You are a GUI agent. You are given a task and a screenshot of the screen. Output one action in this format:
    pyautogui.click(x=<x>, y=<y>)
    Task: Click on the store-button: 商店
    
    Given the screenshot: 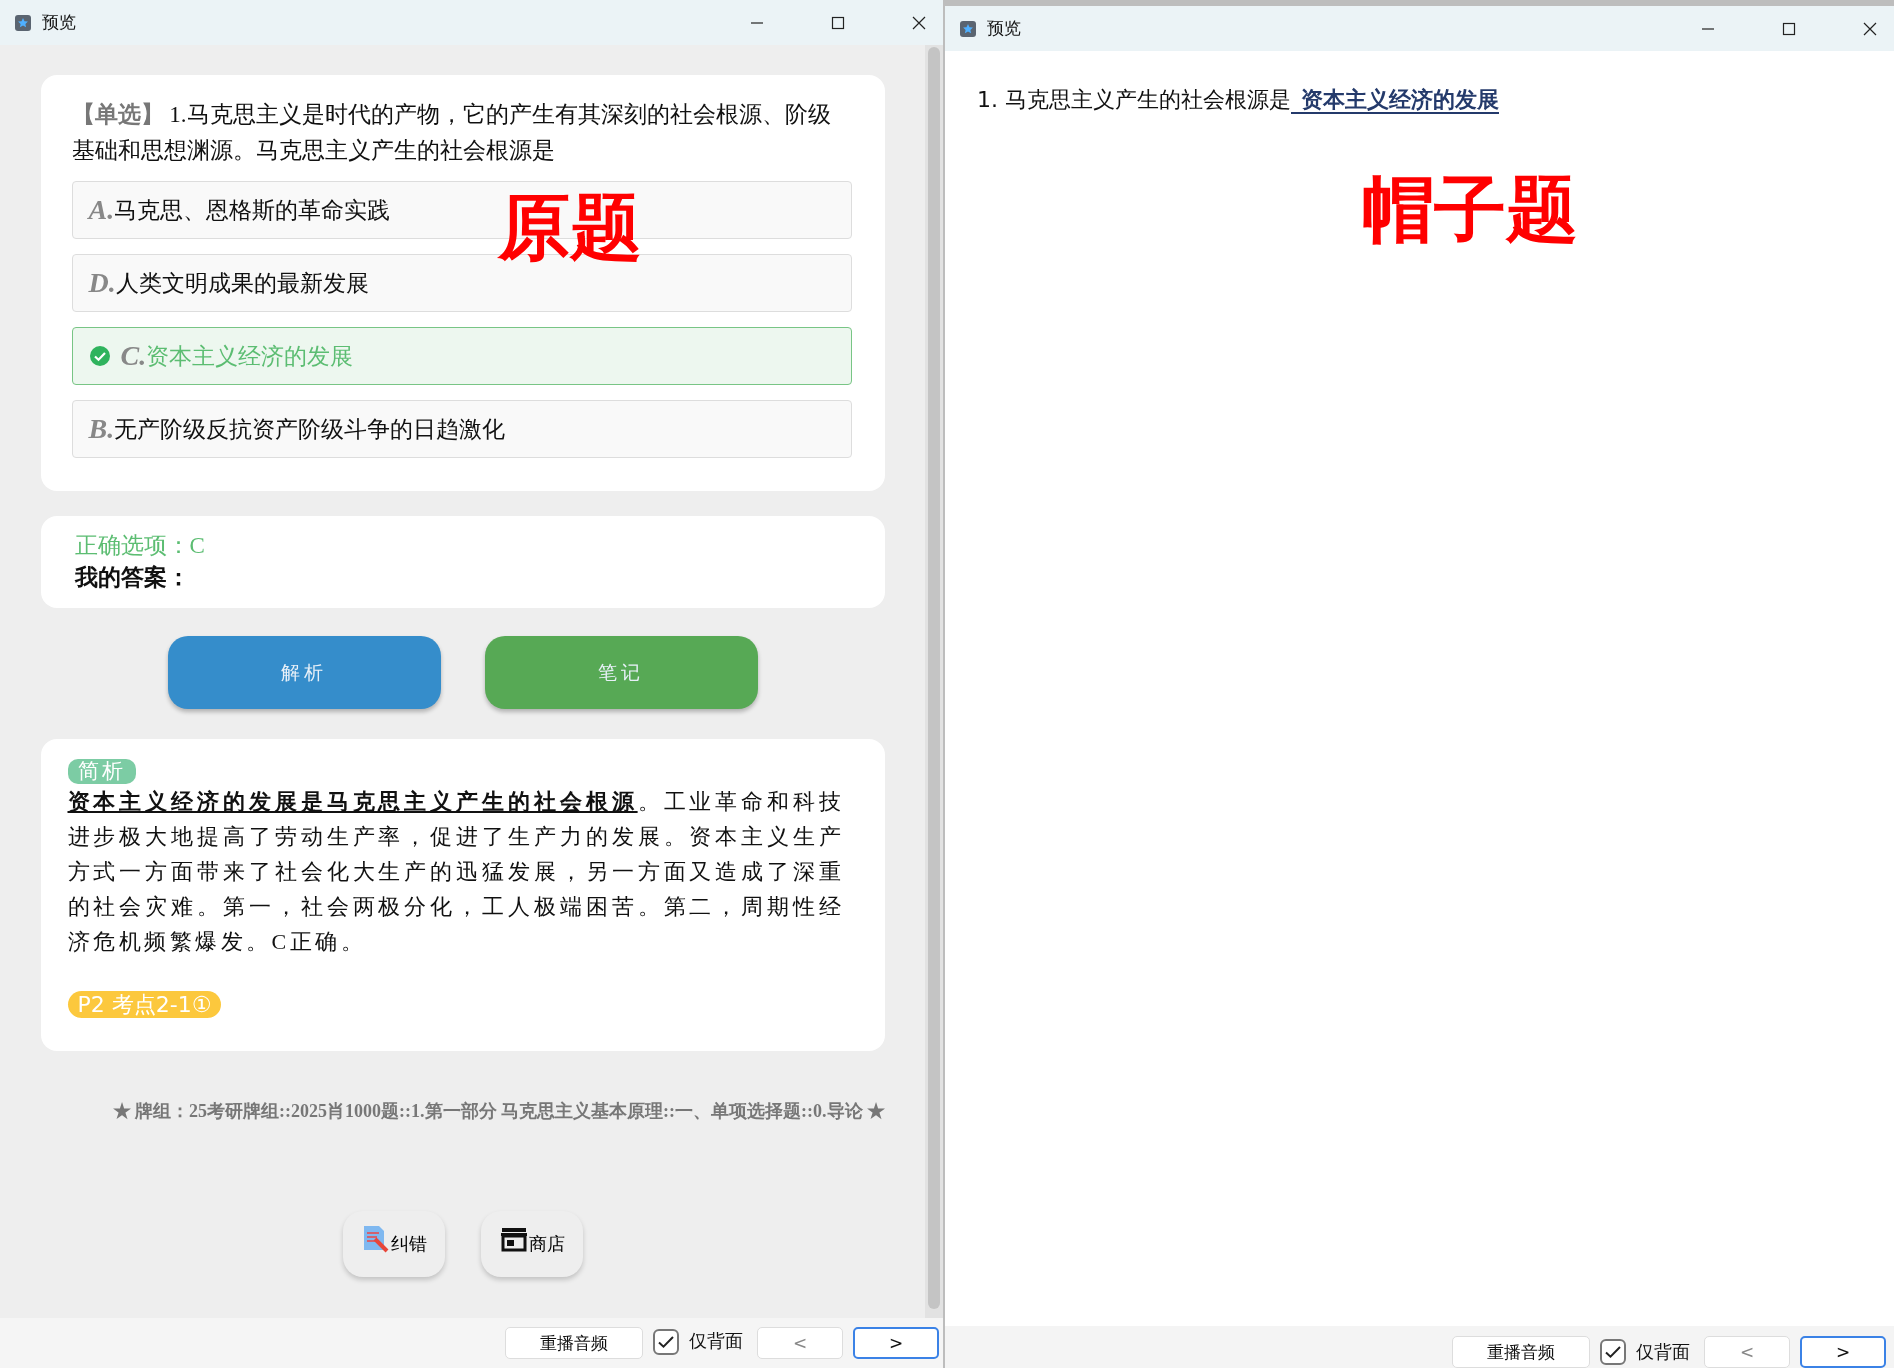 What is the action you would take?
    pyautogui.click(x=531, y=1244)
    